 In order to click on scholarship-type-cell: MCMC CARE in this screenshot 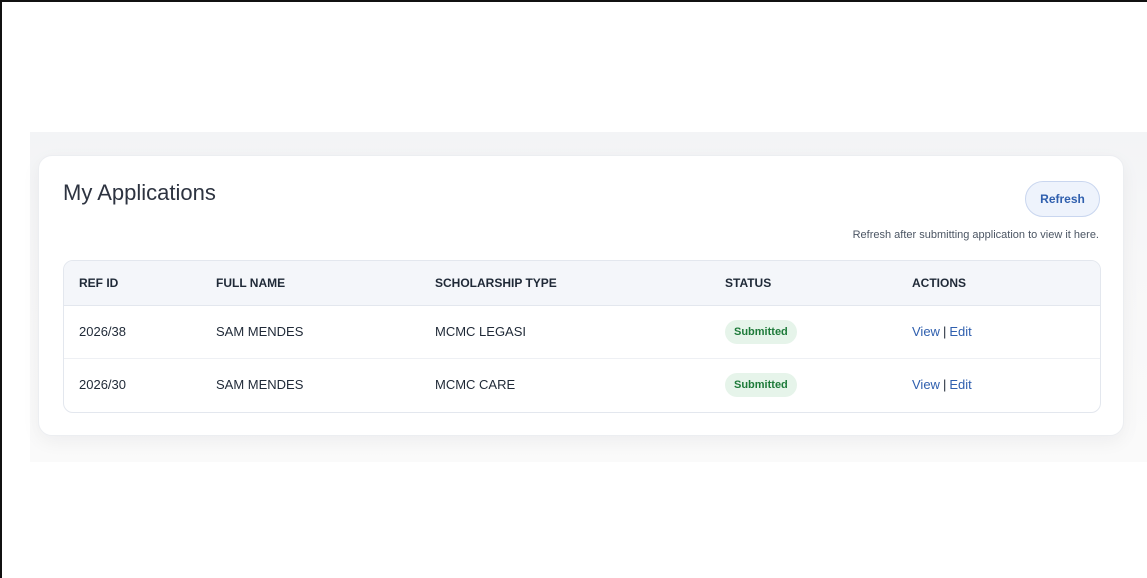, I will do `click(475, 385)`.